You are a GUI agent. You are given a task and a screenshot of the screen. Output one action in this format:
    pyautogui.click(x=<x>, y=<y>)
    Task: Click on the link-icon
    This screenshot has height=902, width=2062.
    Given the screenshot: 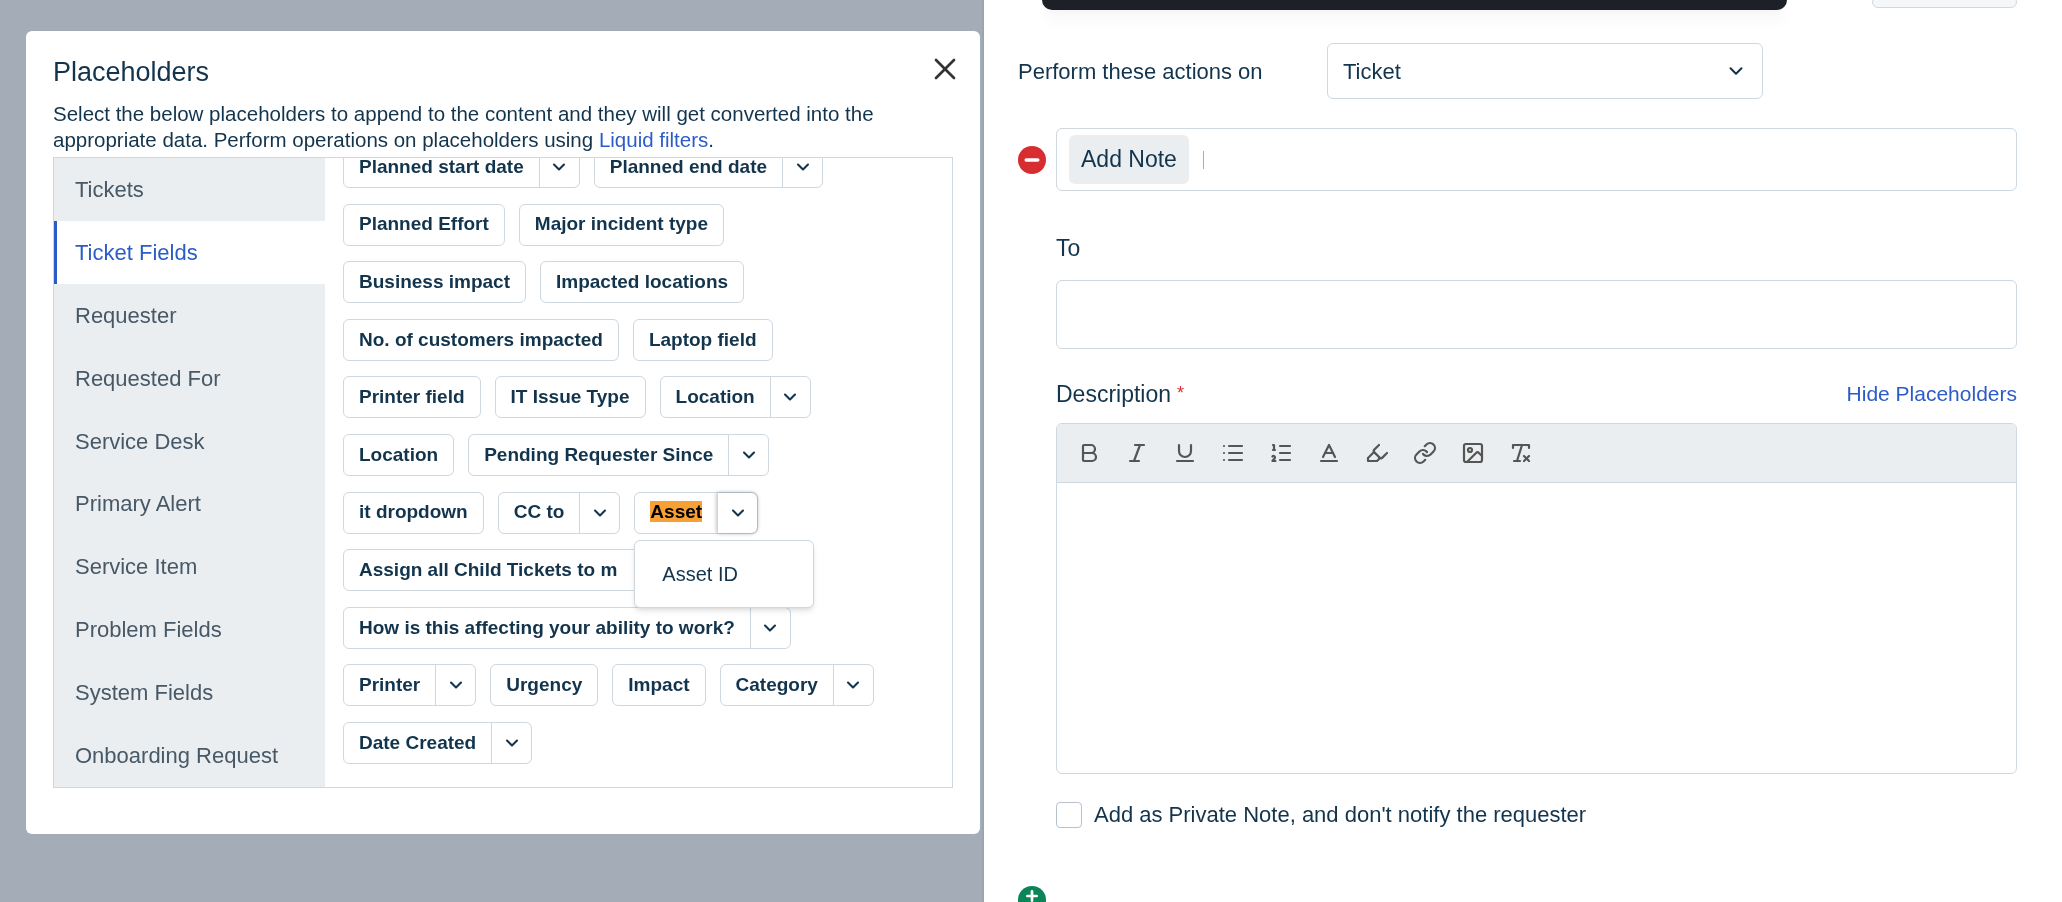 What is the action you would take?
    pyautogui.click(x=1425, y=453)
    